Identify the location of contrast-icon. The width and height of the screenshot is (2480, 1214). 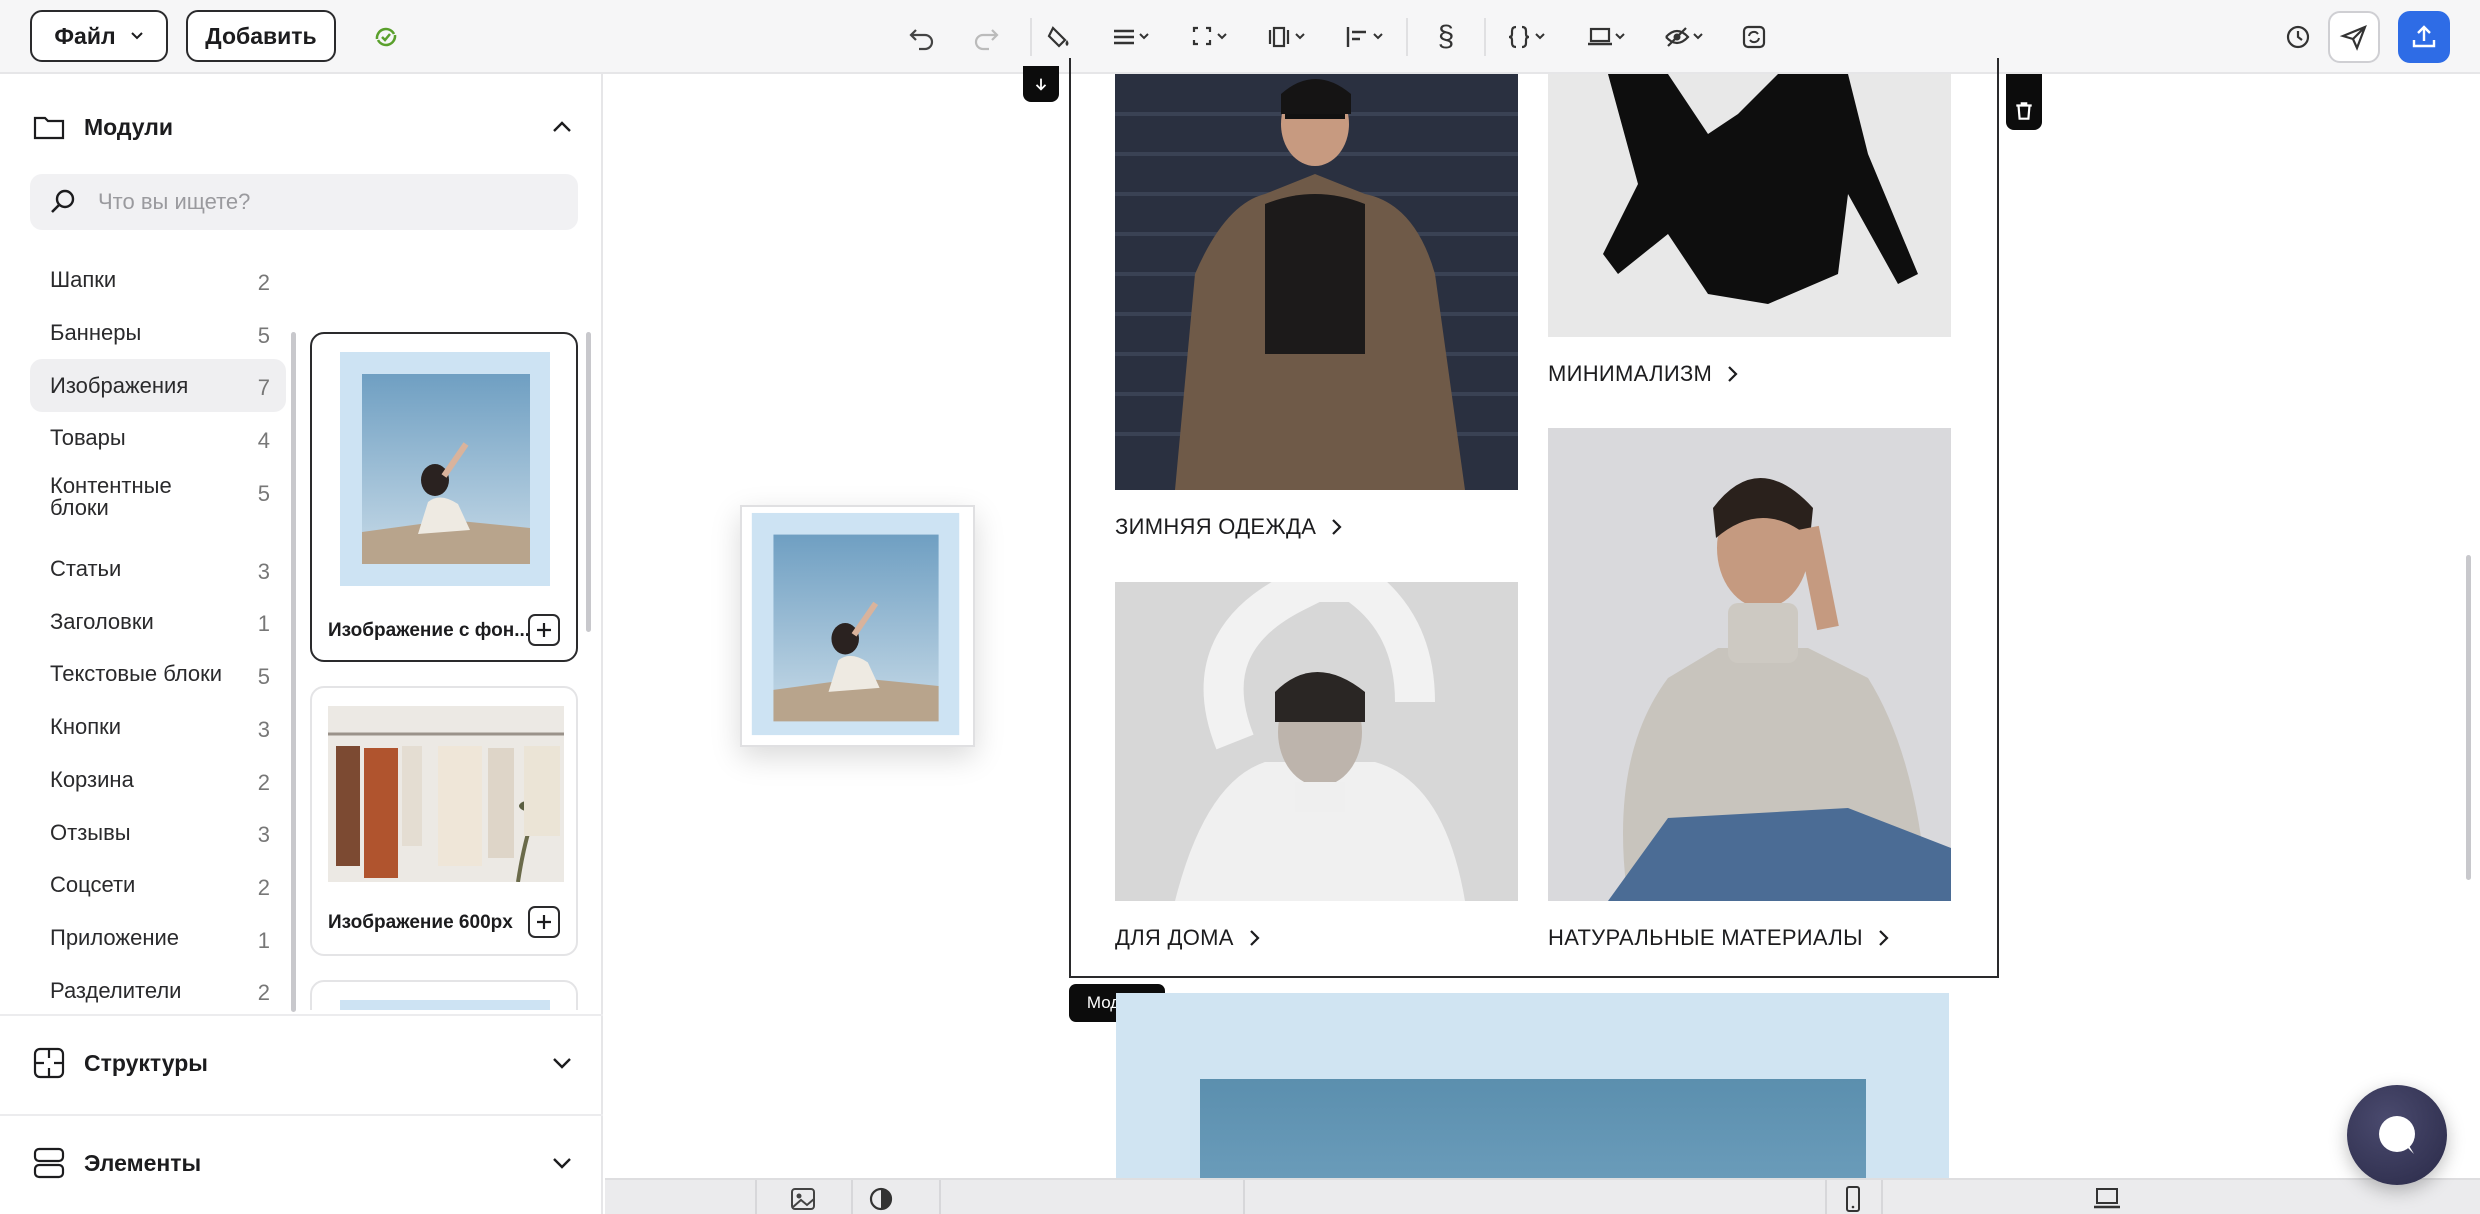
(881, 1199).